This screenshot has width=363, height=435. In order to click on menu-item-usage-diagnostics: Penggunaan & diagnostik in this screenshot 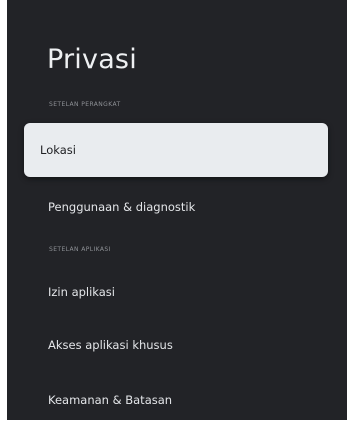, I will do `click(176, 207)`.